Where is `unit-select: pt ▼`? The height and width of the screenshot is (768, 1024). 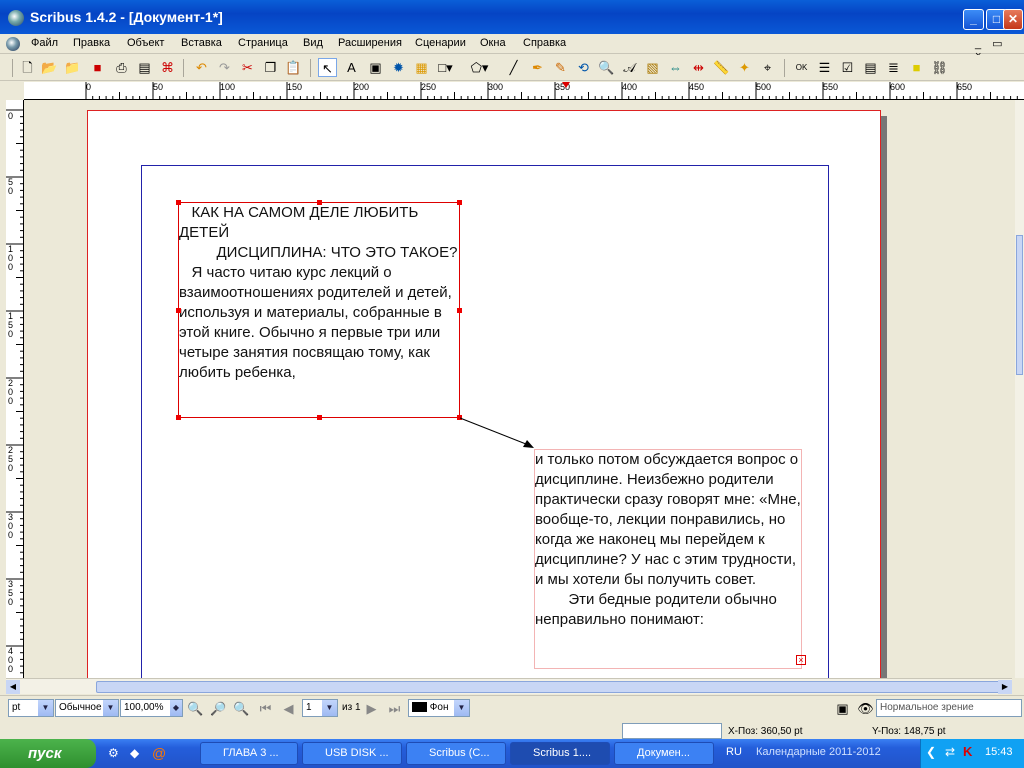 unit-select: pt ▼ is located at coordinates (31, 708).